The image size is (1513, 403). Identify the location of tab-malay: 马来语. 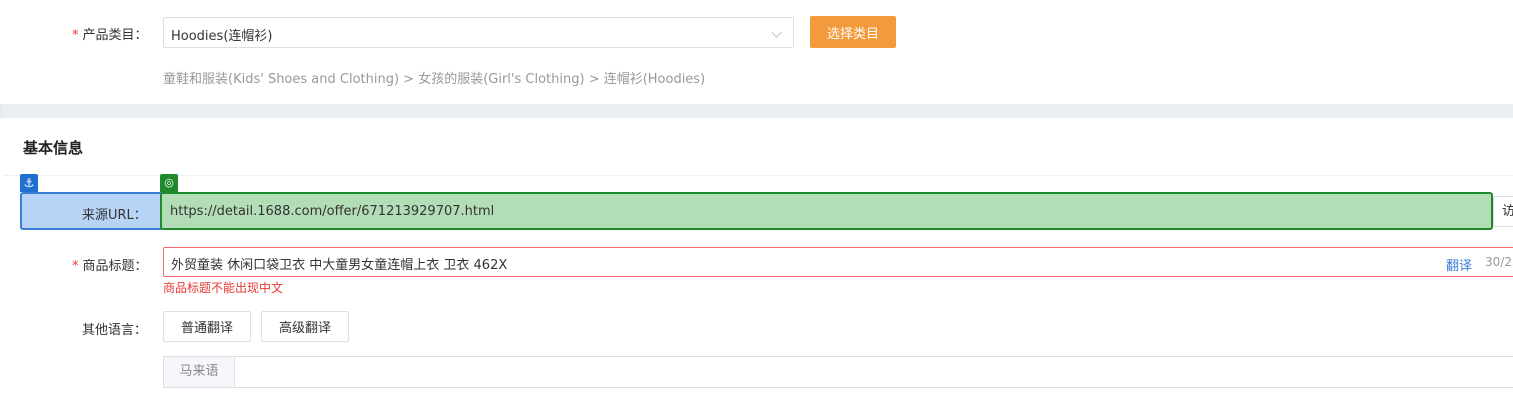
(199, 372).